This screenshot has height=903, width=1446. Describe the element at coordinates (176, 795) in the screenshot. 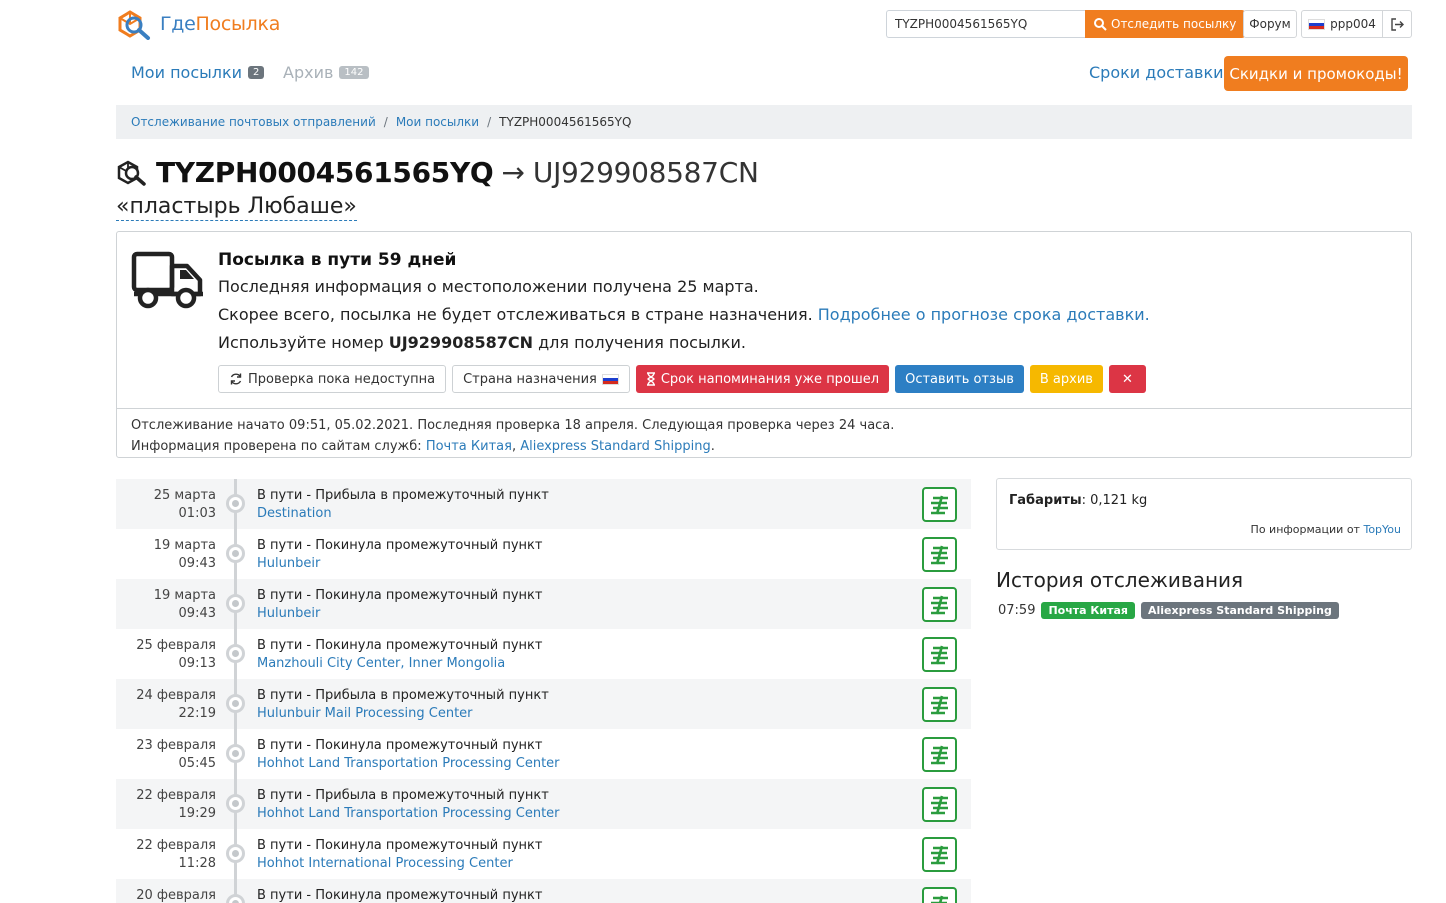

I see `timeline-day: 22 февраля` at that location.